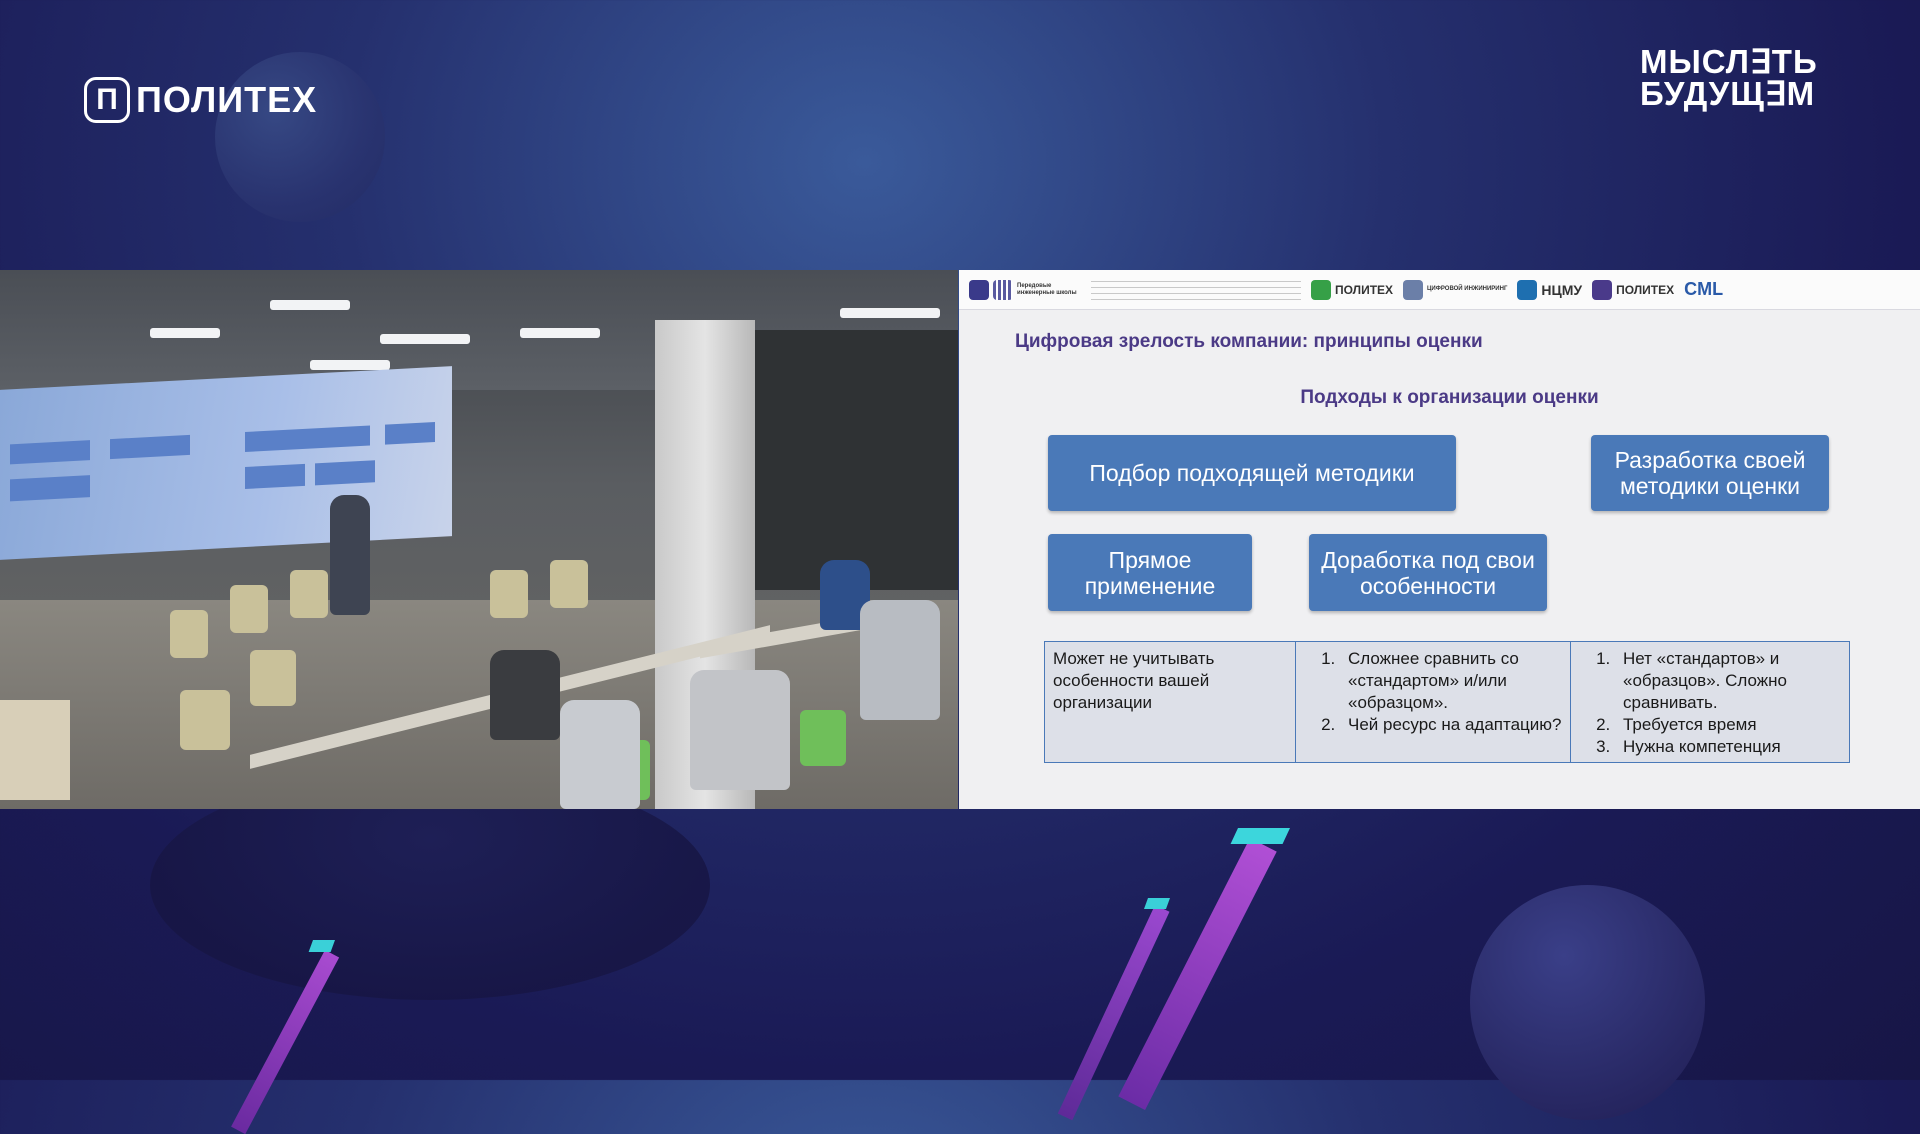 This screenshot has height=1134, width=1920. What do you see at coordinates (1704, 289) in the screenshot?
I see `logo-cml: CML` at bounding box center [1704, 289].